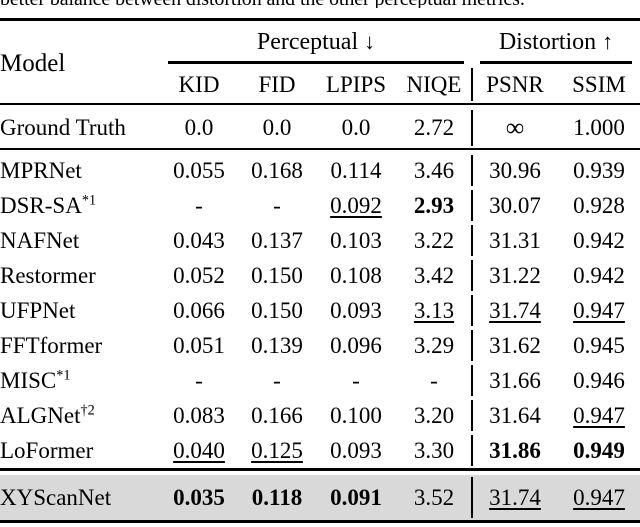  I want to click on group-header-perceptual: Perceptual ↓, so click(316, 42).